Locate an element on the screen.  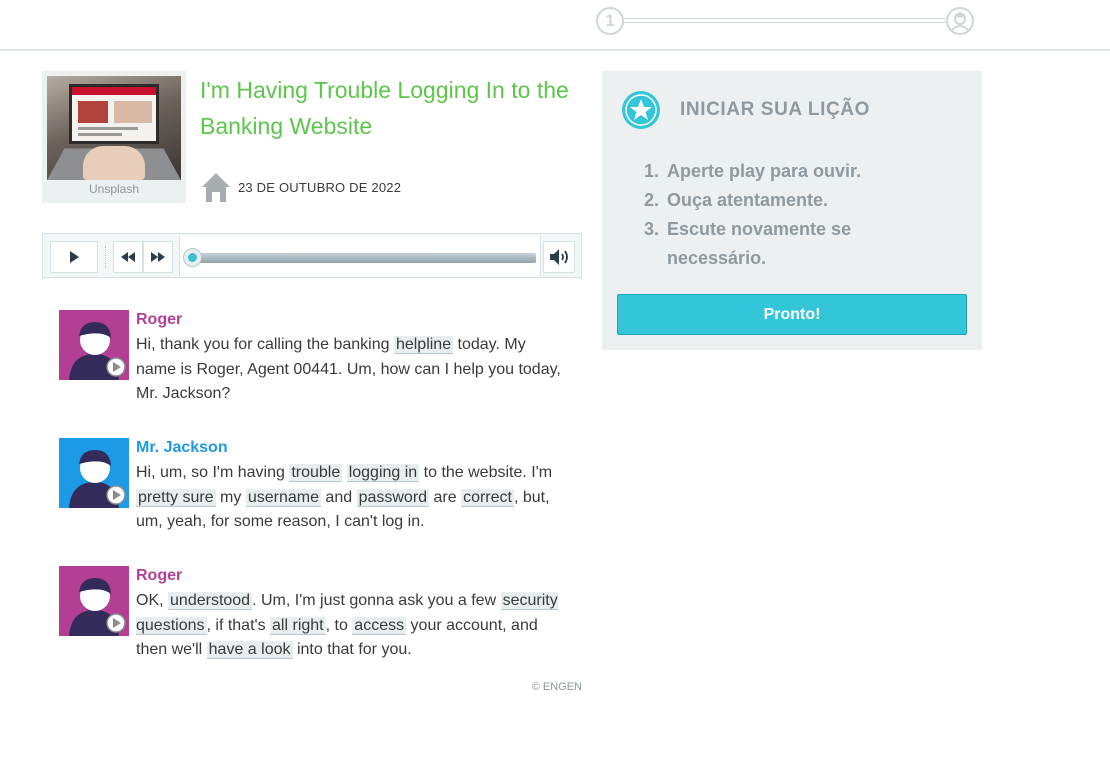
utterance-segment: and is located at coordinates (338, 497).